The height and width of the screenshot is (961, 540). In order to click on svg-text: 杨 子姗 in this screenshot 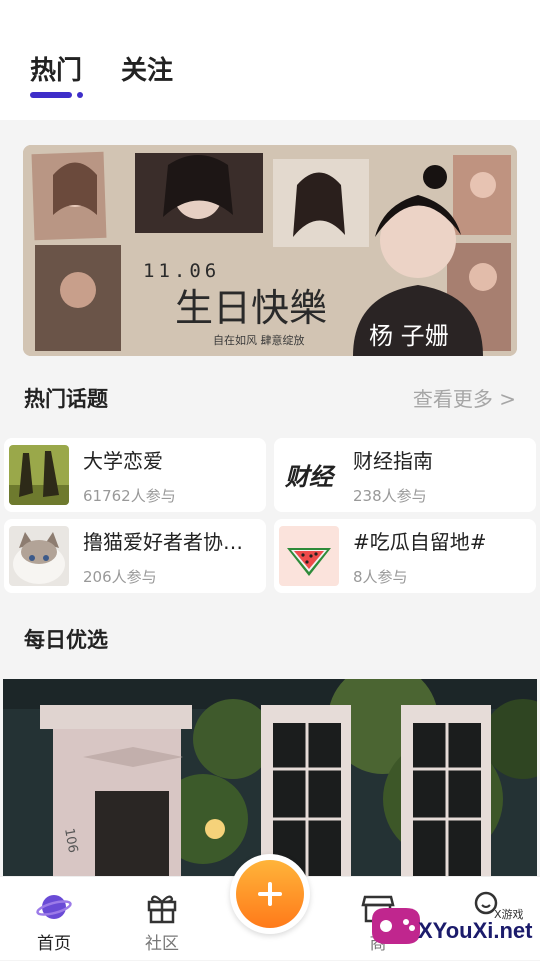, I will do `click(409, 336)`.